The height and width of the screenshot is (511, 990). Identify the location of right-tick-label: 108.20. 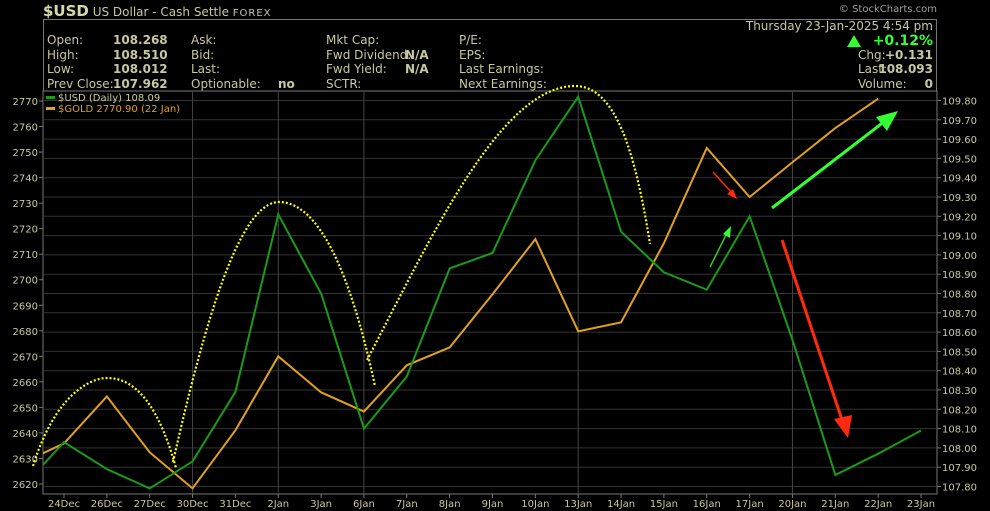
(959, 410).